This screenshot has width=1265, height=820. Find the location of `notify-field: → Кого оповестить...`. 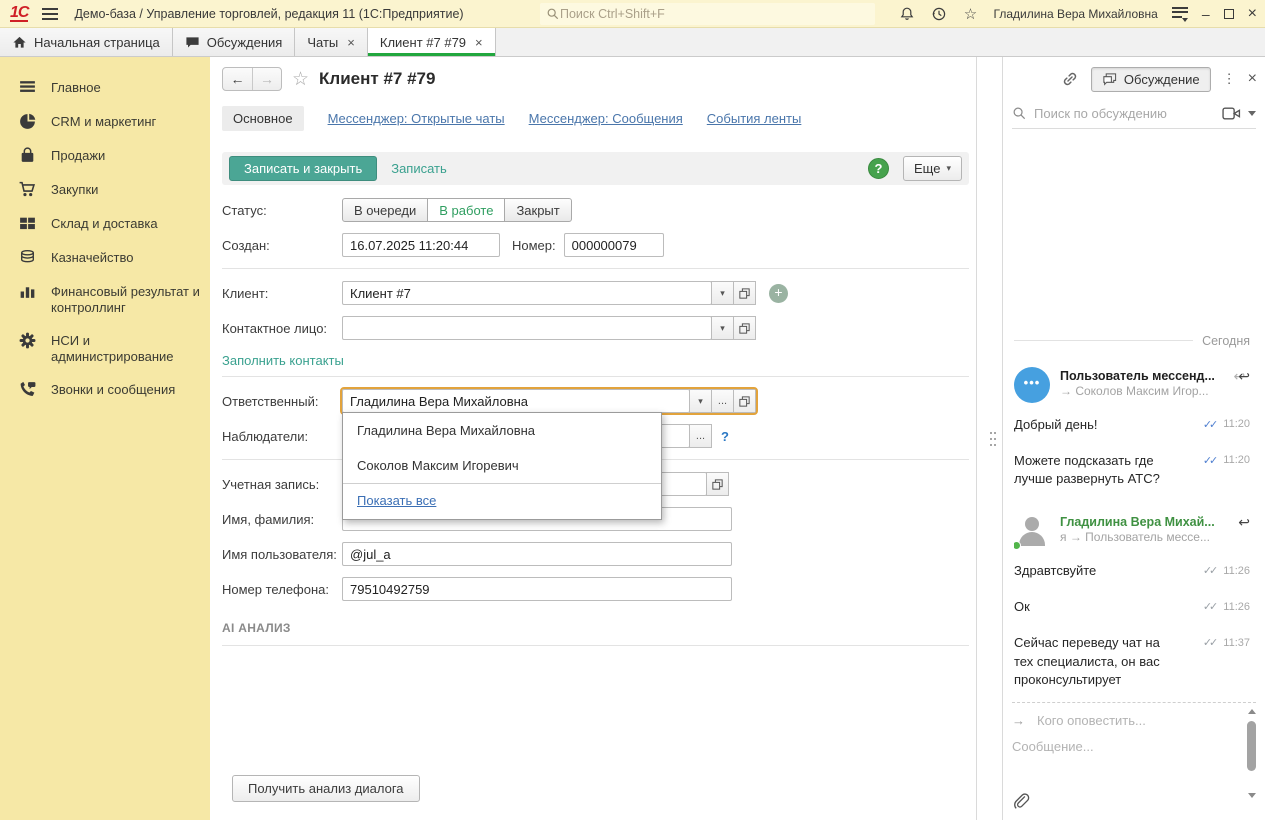

notify-field: → Кого оповестить... is located at coordinates (1134, 720).